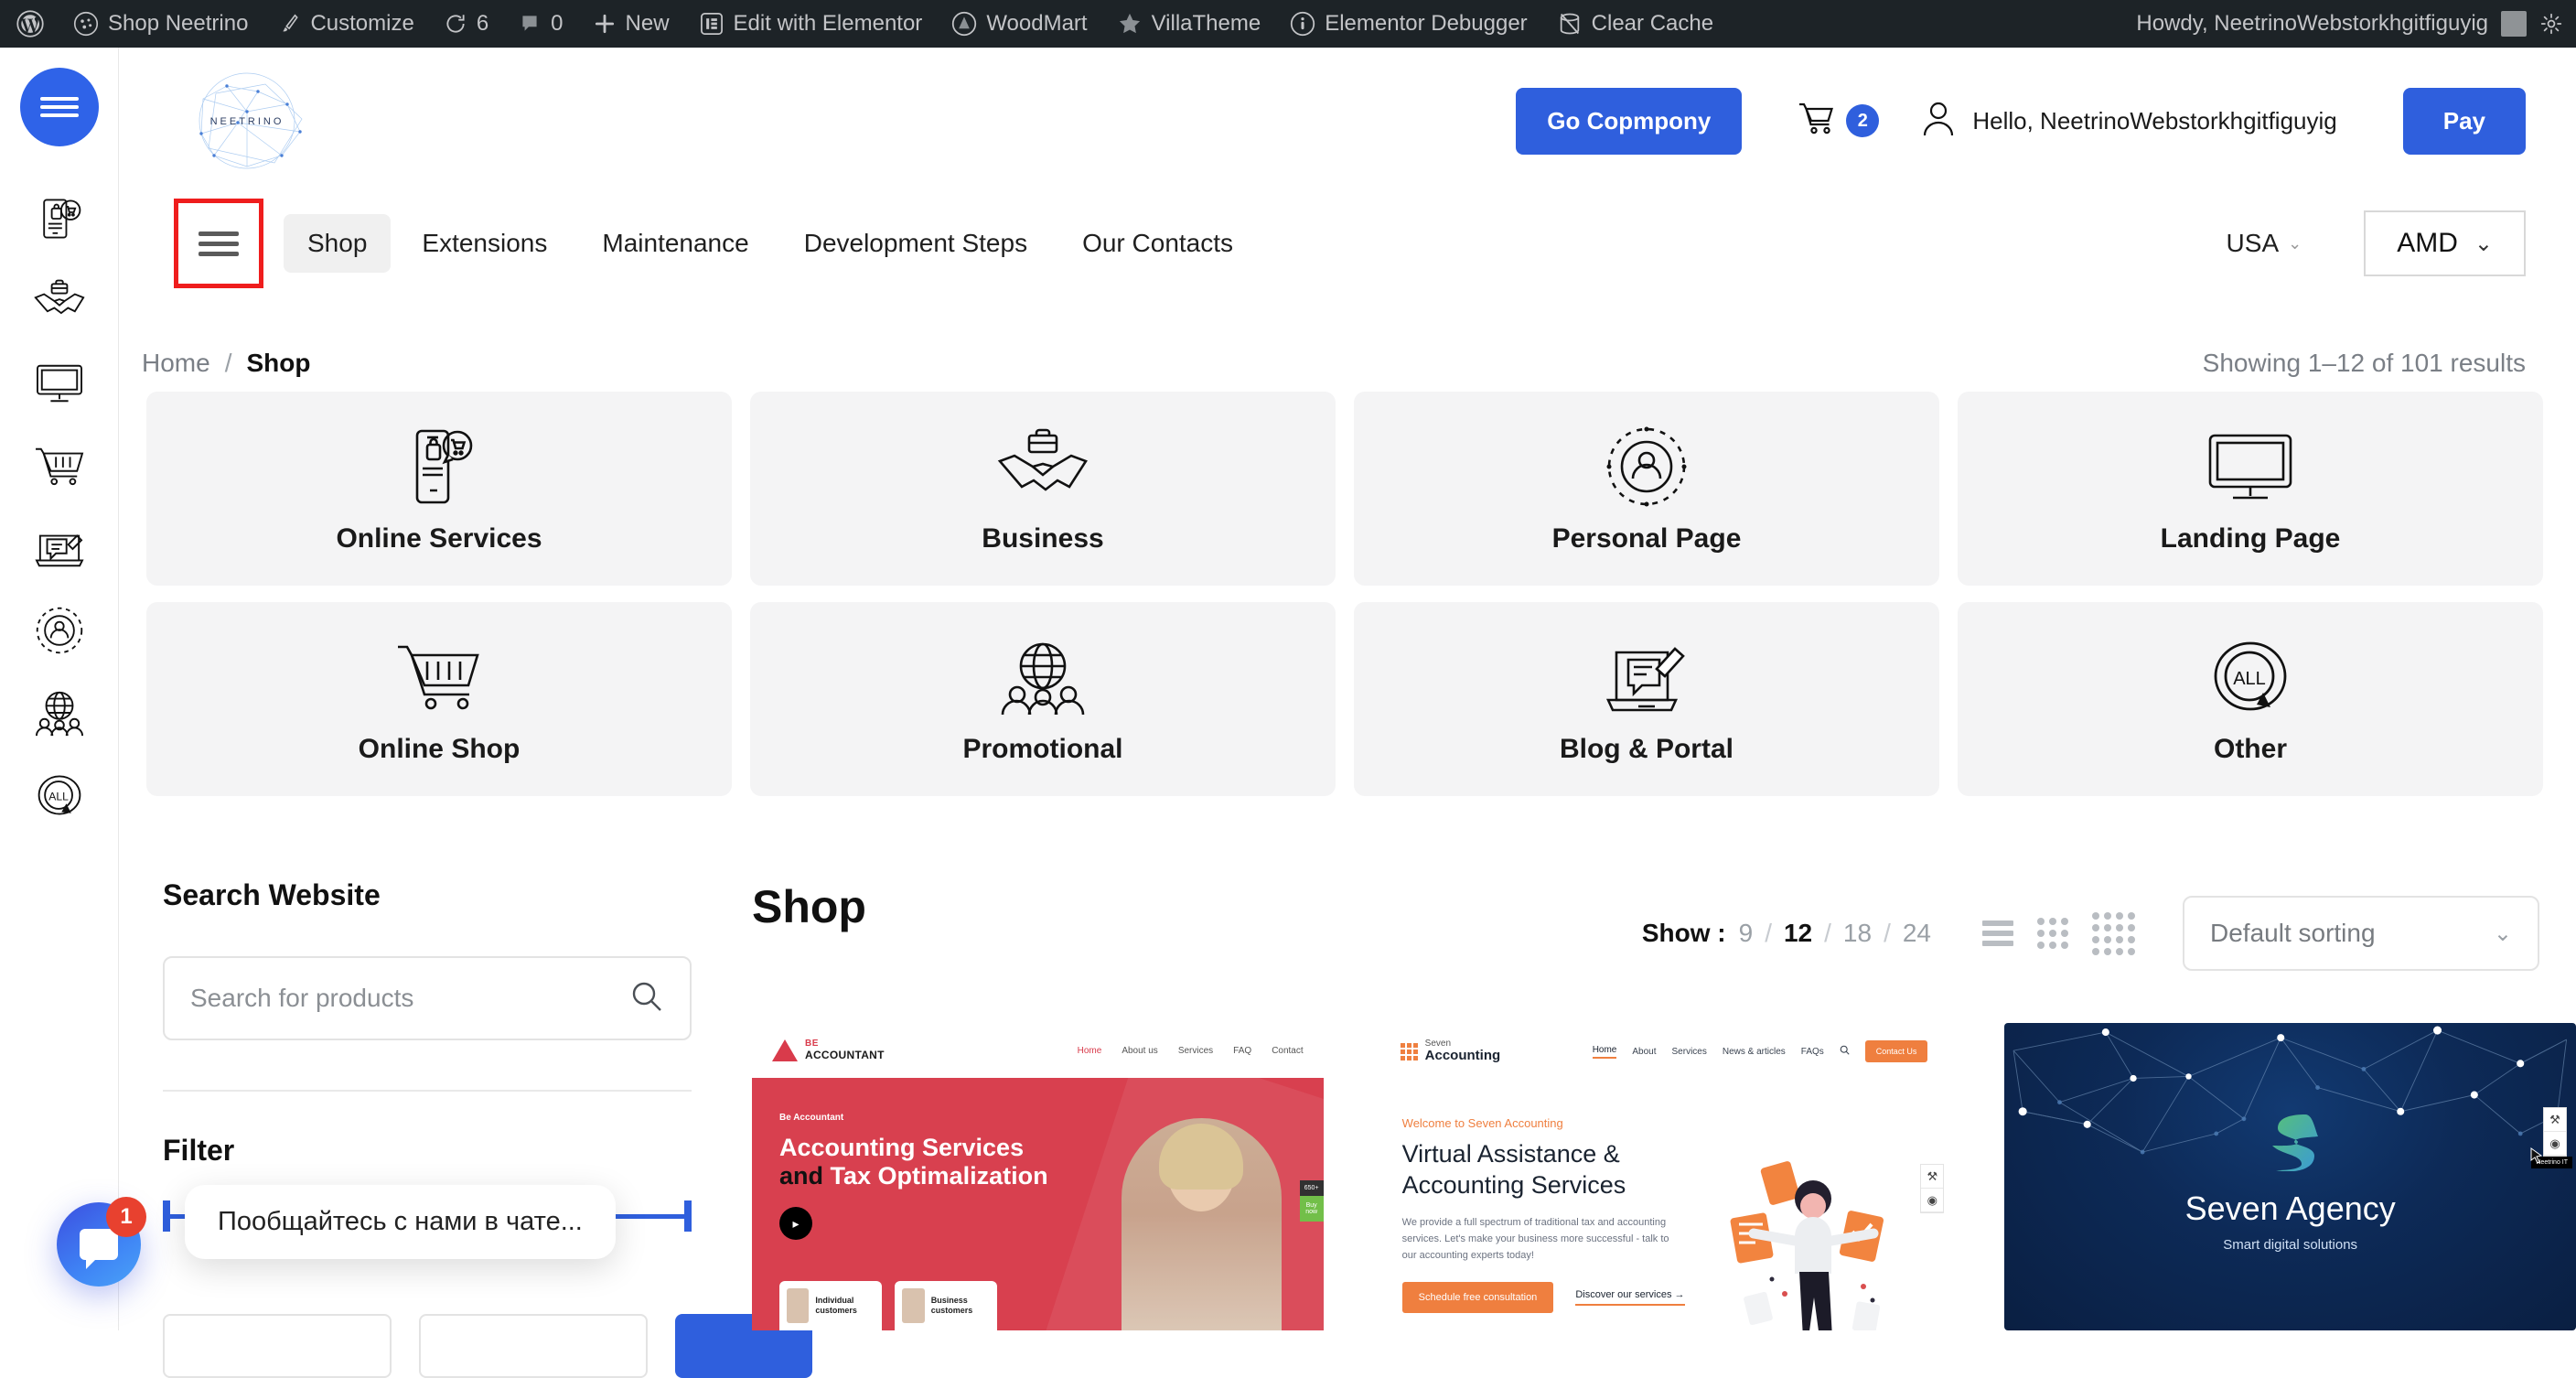  Describe the element at coordinates (828, 24) in the screenshot. I see `admin-bar-elementor-label: Edit with Elementor` at that location.